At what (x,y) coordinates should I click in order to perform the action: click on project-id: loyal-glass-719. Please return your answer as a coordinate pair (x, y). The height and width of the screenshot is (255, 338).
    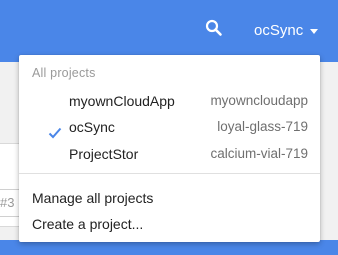
    Looking at the image, I should click on (262, 126).